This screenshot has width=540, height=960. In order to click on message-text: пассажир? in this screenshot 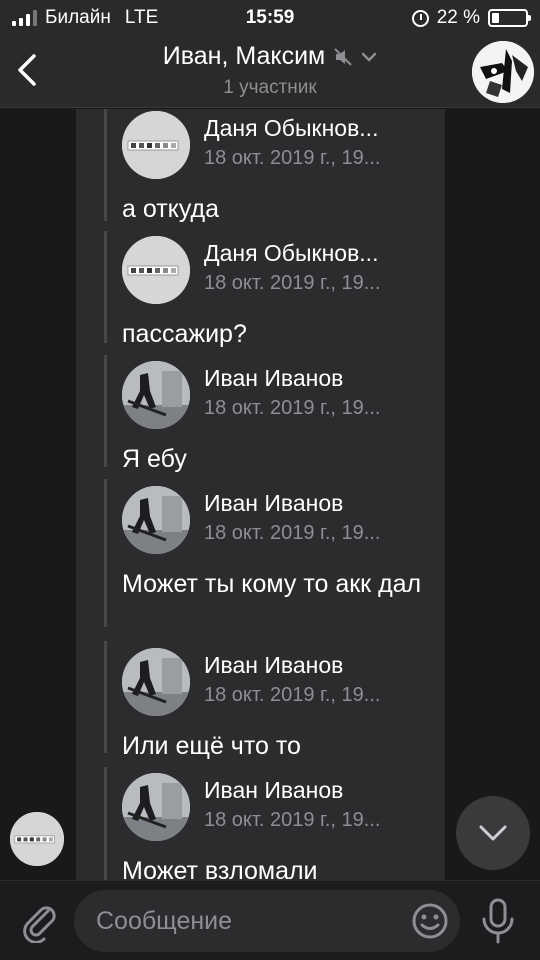, I will do `click(184, 334)`.